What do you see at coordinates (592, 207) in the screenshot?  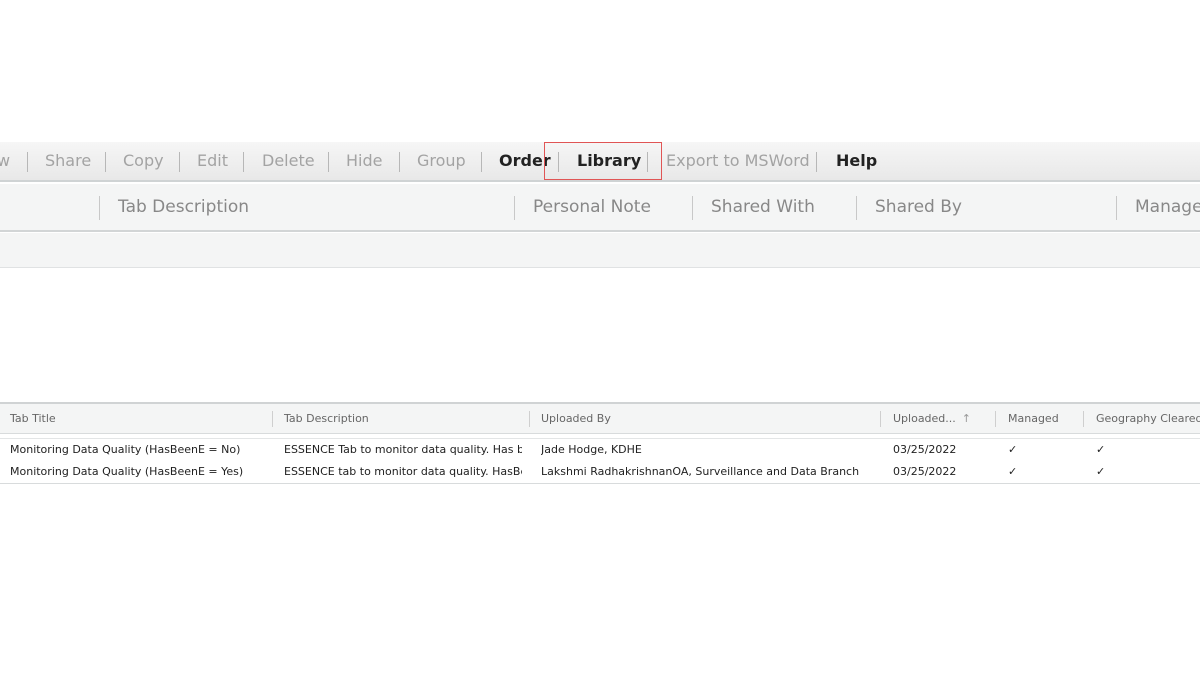 I see `column-header-personal-note: Personal Note` at bounding box center [592, 207].